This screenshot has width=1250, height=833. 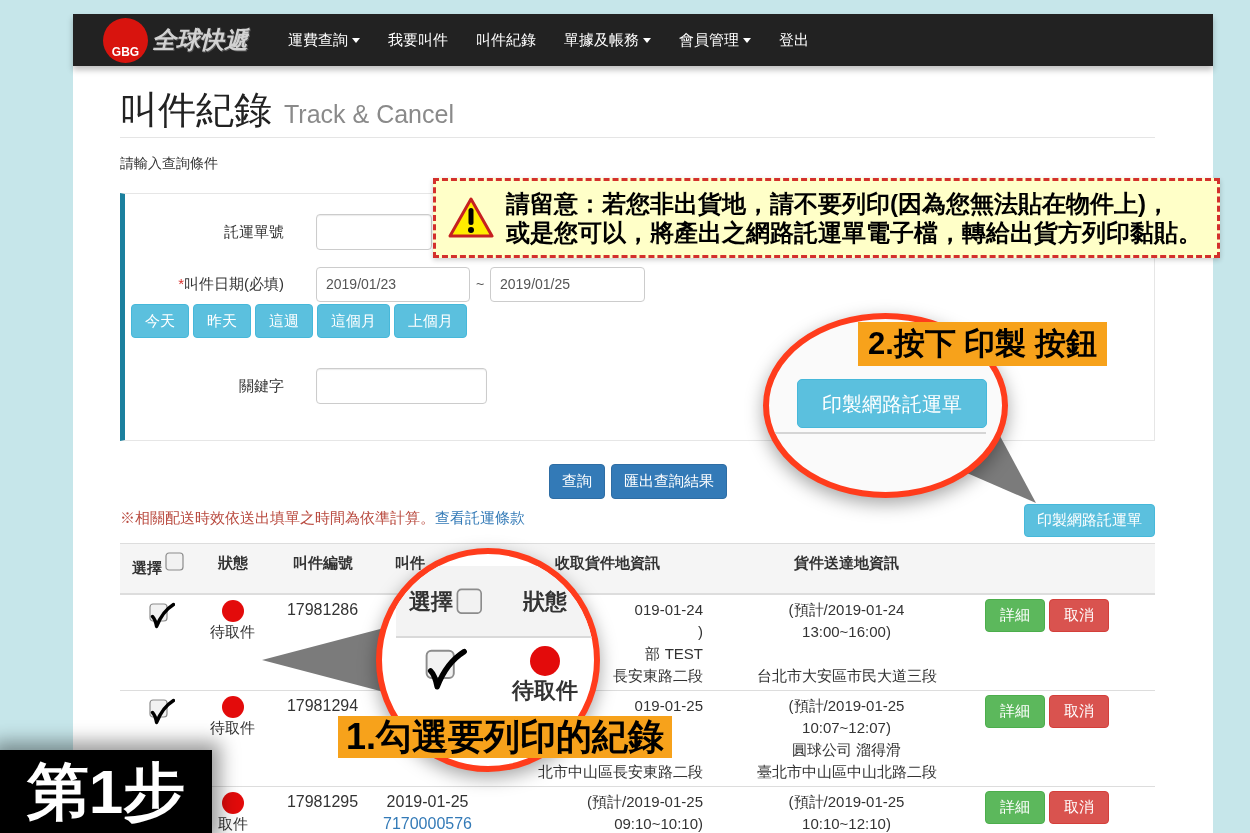 What do you see at coordinates (471, 218) in the screenshot?
I see `warning-icon` at bounding box center [471, 218].